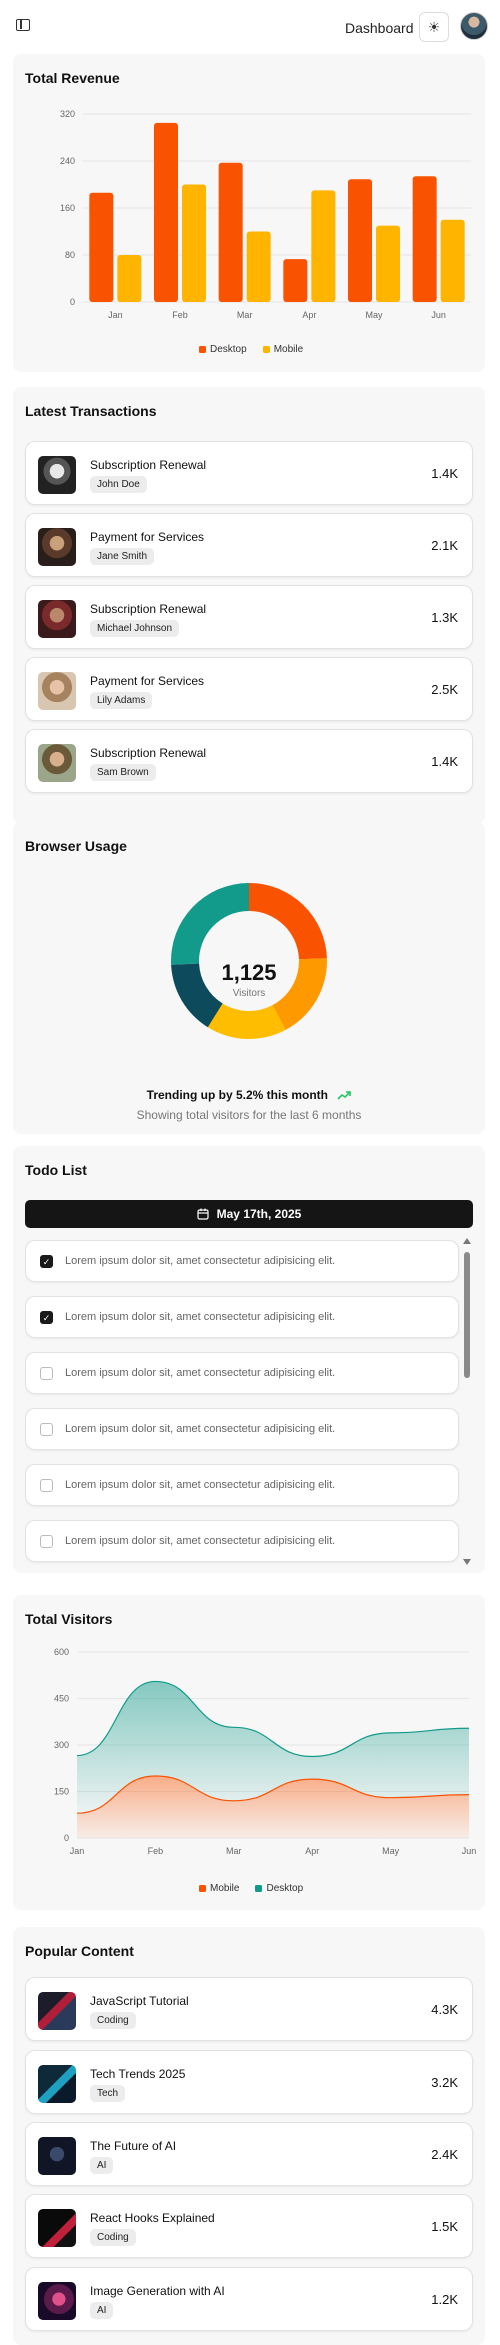  Describe the element at coordinates (66, 1838) in the screenshot. I see `y-tick-label: 0` at that location.